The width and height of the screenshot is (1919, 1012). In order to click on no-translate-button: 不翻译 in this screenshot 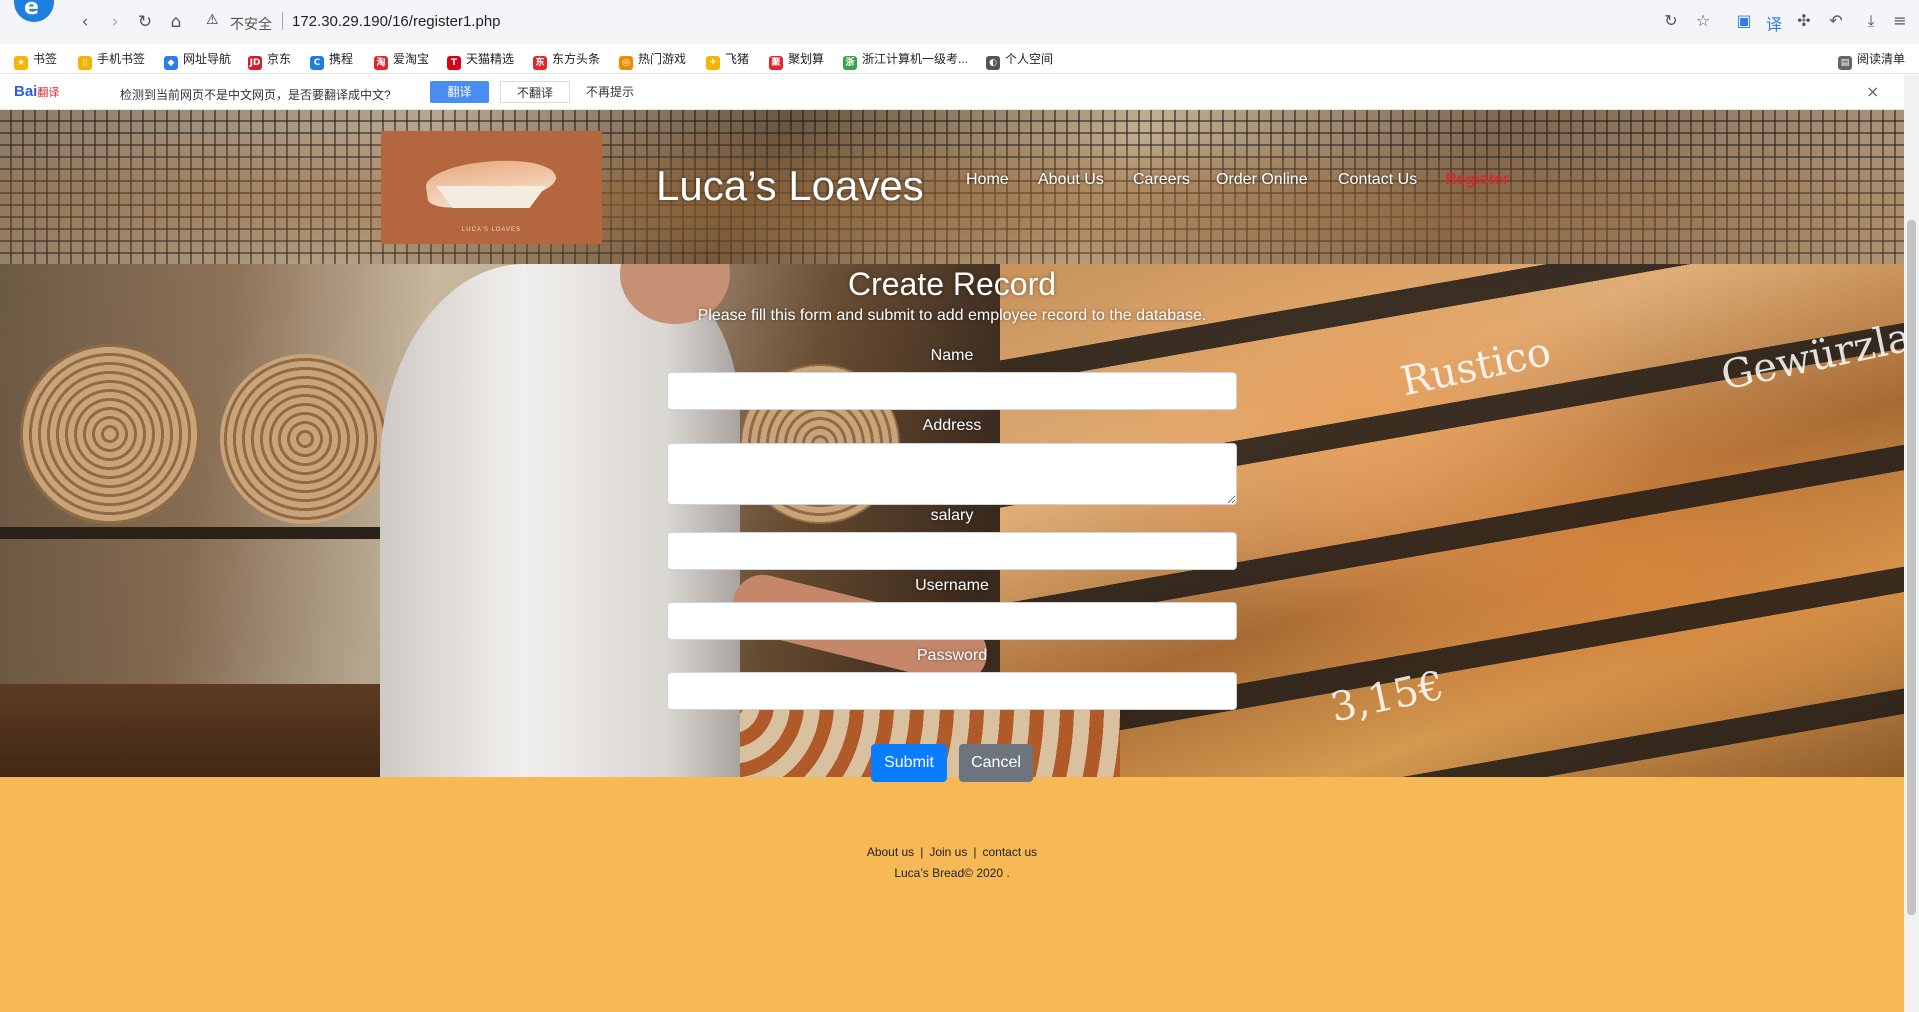, I will do `click(535, 92)`.